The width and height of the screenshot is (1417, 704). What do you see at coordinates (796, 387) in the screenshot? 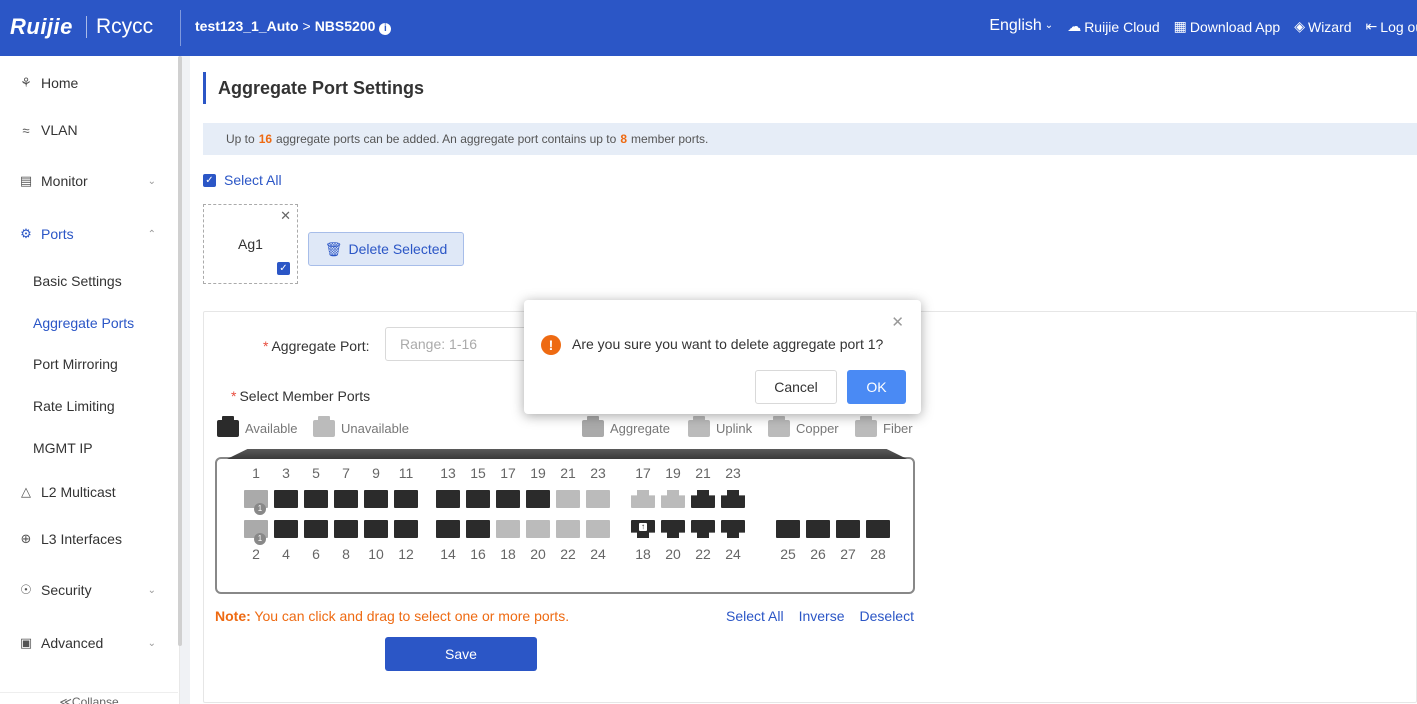
I see `cancel-button: Cancel` at bounding box center [796, 387].